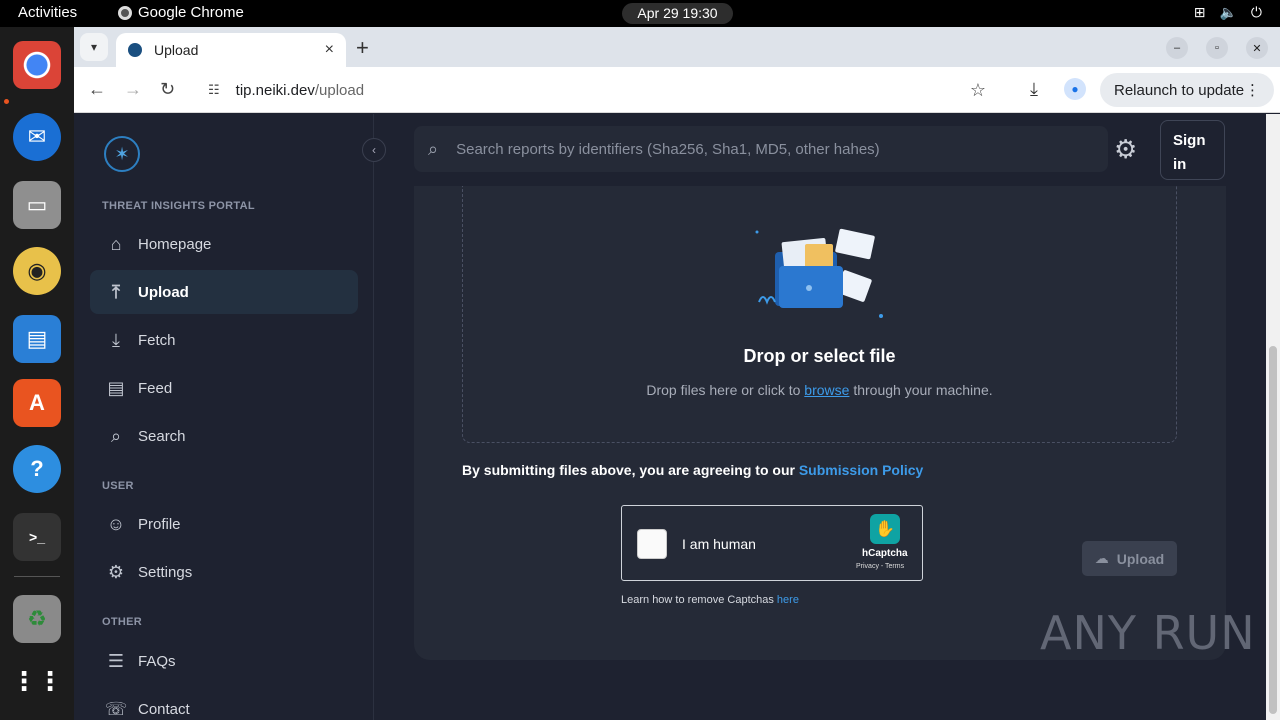  Describe the element at coordinates (37, 403) in the screenshot. I see `app-center-icon: A` at that location.